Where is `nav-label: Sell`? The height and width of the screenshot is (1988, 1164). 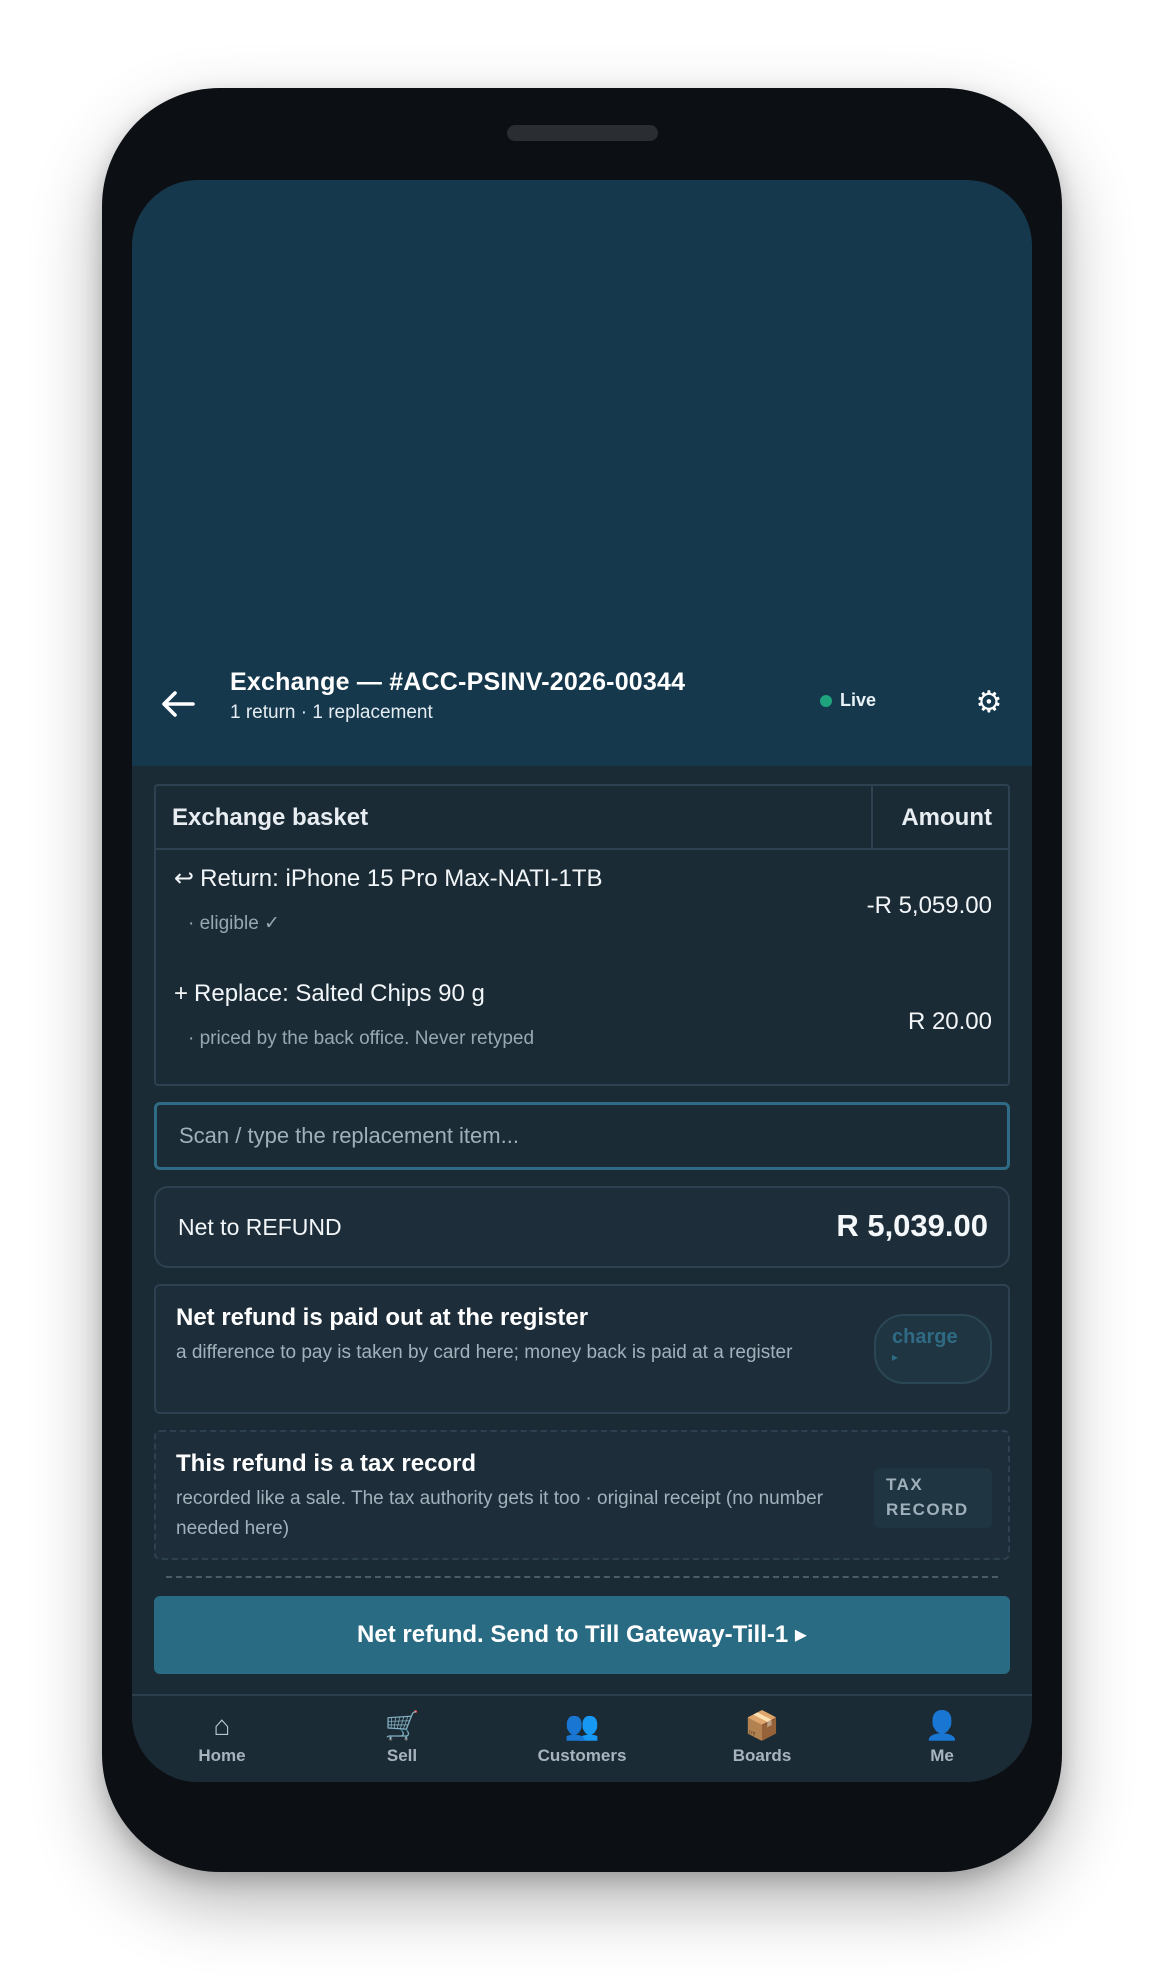
nav-label: Sell is located at coordinates (402, 1755).